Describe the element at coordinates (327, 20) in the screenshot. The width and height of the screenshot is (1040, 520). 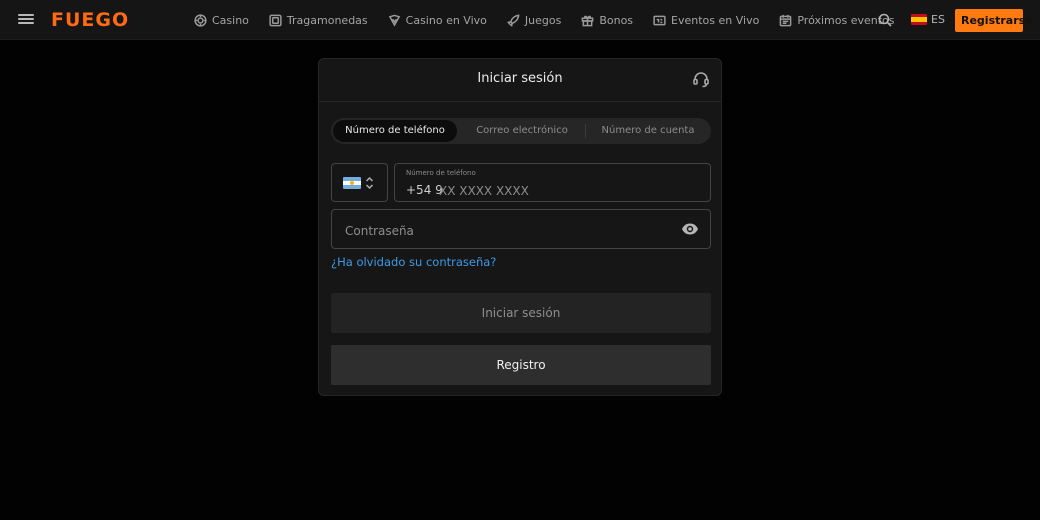
I see `nav-label: Tragamonedas` at that location.